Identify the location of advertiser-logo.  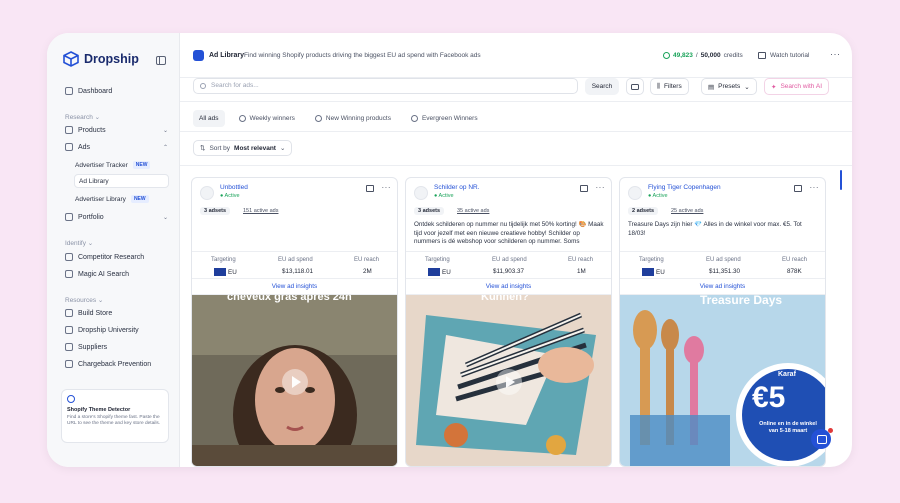
(421, 193).